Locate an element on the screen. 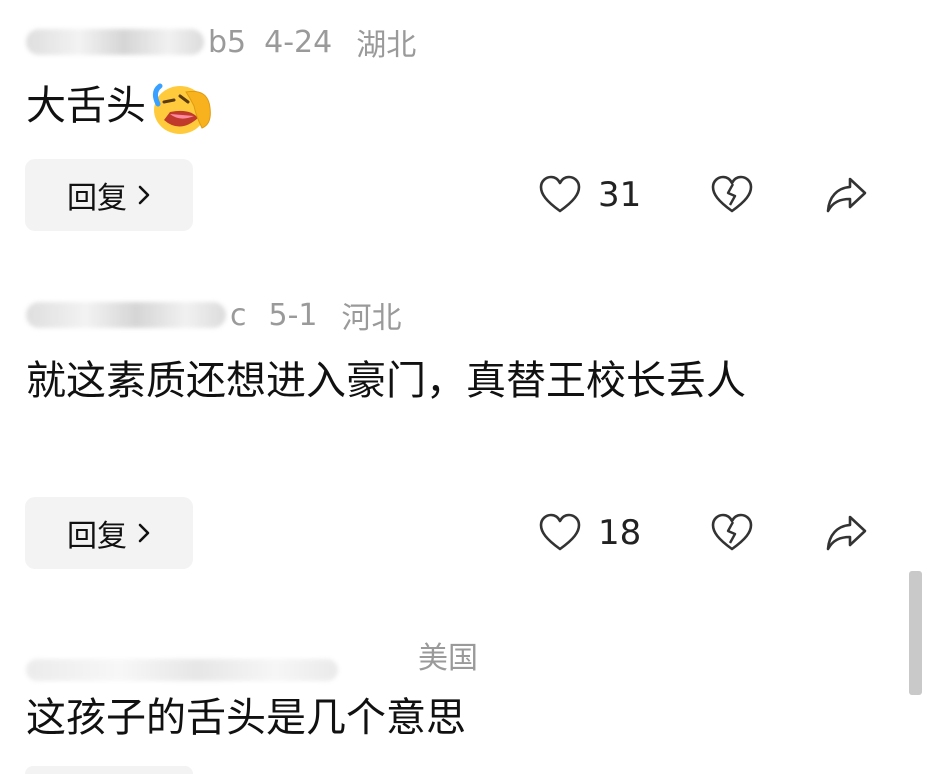  like-button: 18 is located at coordinates (598, 533).